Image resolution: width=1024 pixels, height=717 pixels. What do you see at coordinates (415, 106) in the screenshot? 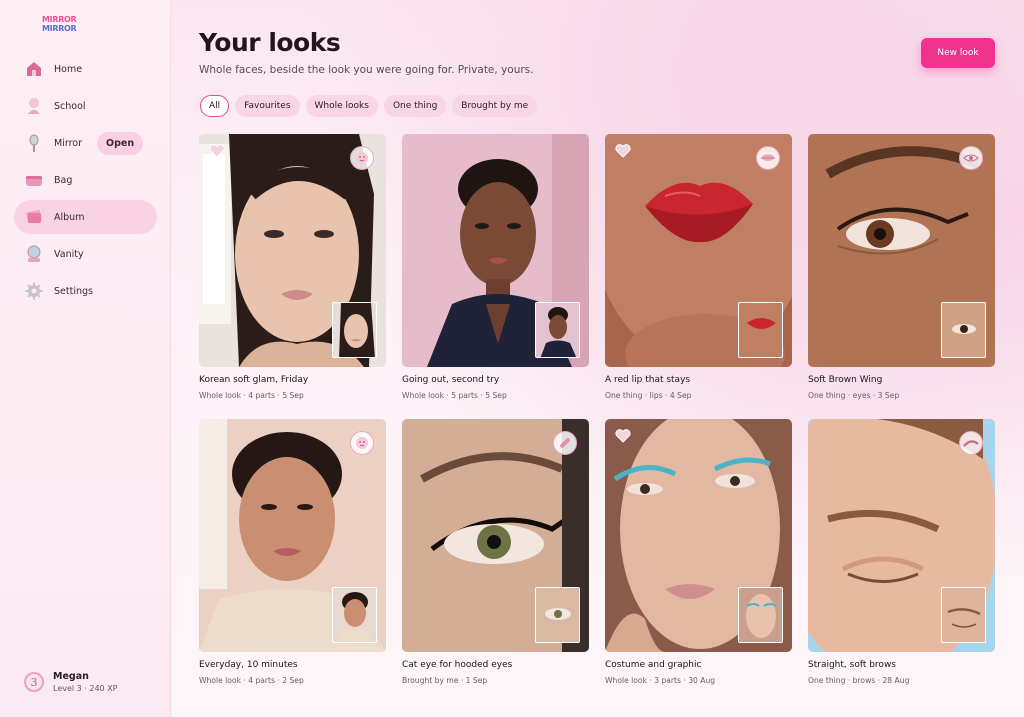
I see `filter-one-thing: One thing` at bounding box center [415, 106].